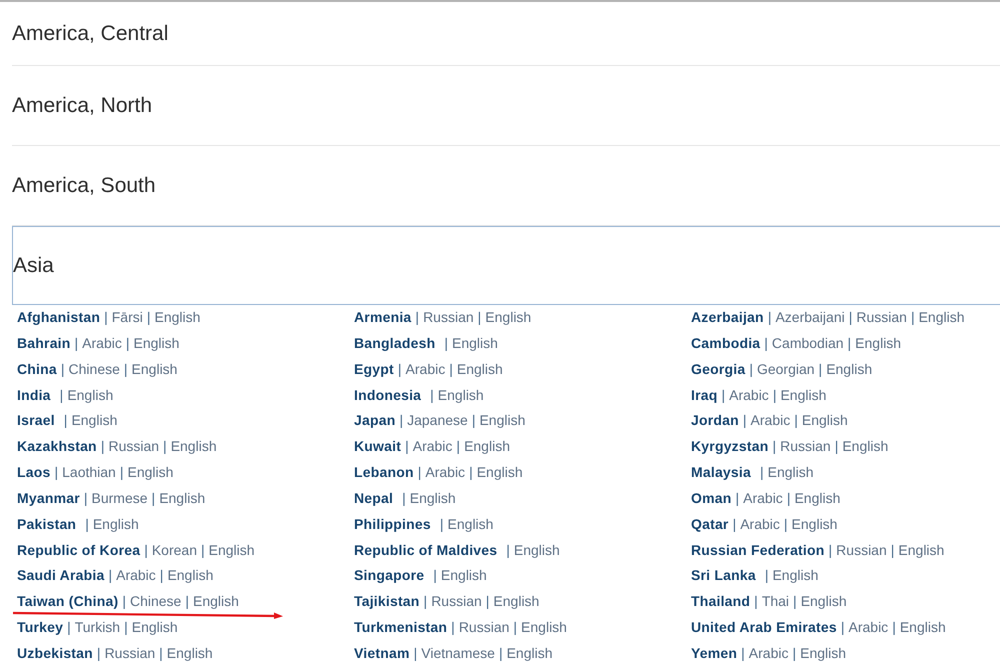 This screenshot has width=1000, height=666. What do you see at coordinates (810, 317) in the screenshot?
I see `language-link: Azerbaijani` at bounding box center [810, 317].